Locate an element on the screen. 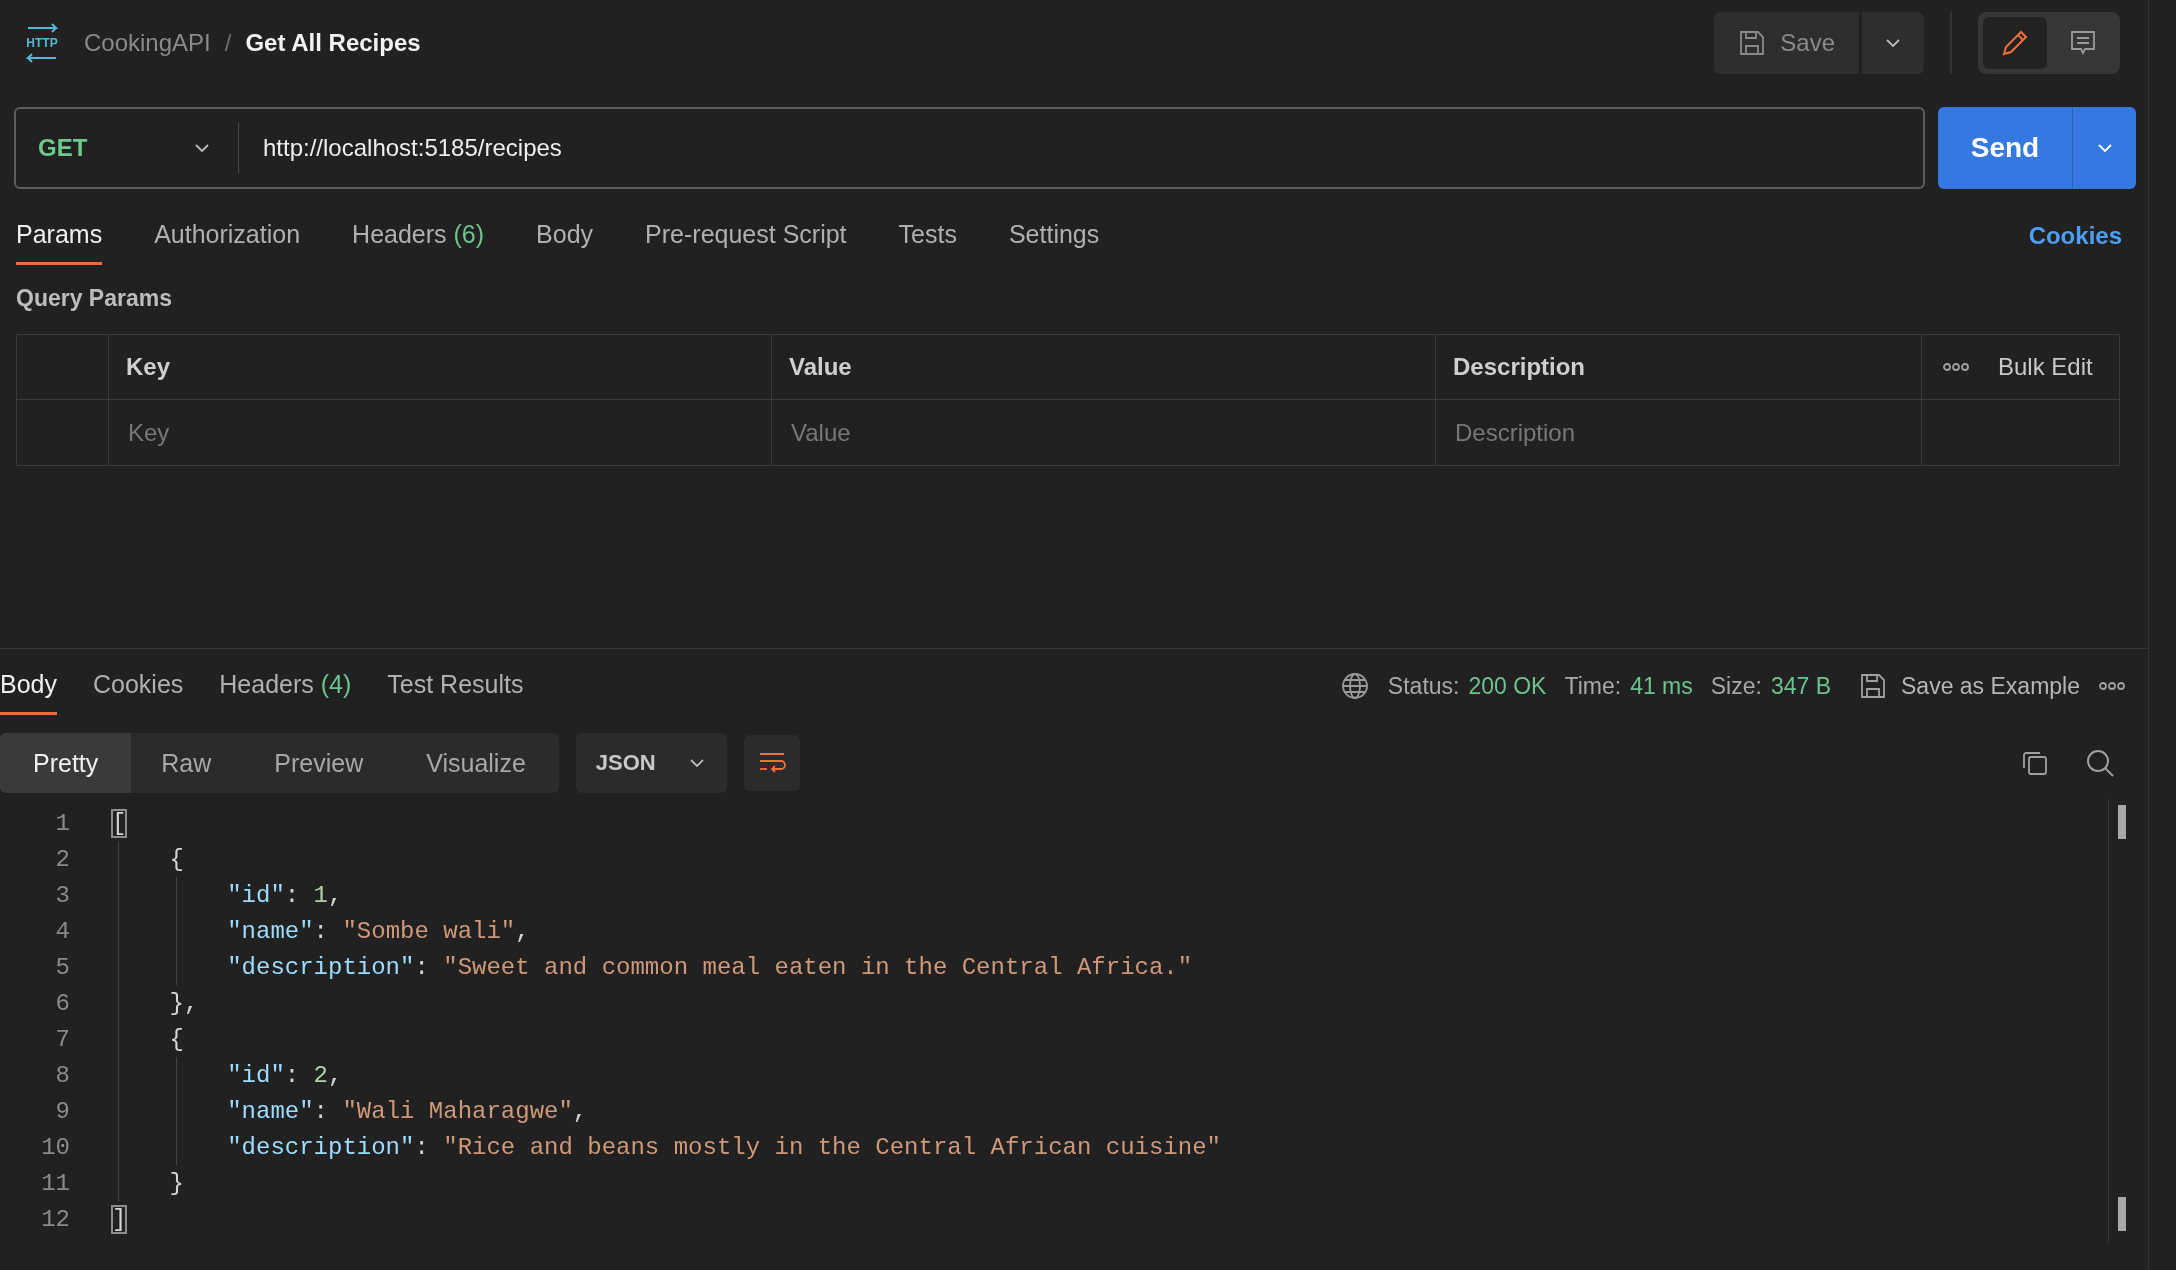  save-as-example-button: Save as Example is located at coordinates (1969, 686).